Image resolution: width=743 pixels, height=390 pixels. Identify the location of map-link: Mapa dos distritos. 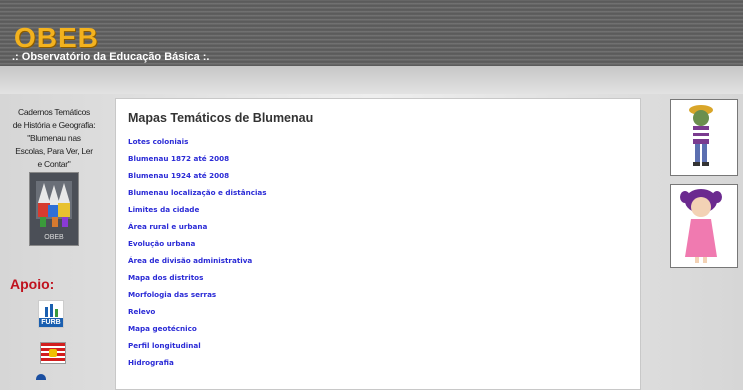
(197, 281).